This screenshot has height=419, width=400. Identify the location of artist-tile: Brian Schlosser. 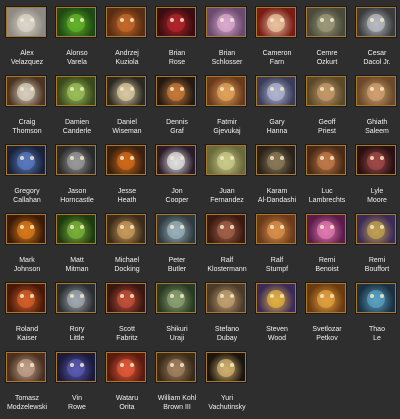
(227, 37).